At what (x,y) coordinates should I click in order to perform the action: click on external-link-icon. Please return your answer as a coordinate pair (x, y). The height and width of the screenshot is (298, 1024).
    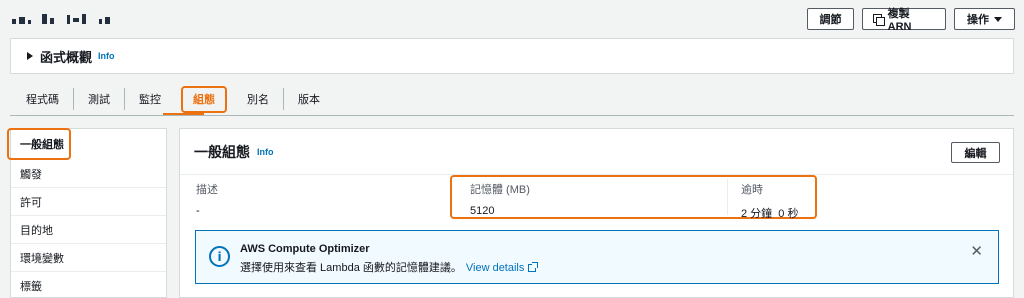
    Looking at the image, I should click on (533, 267).